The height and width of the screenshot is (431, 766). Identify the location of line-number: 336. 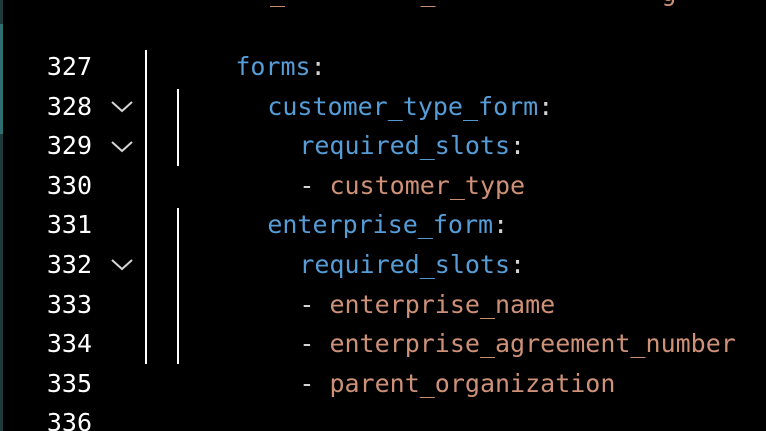
(69, 419).